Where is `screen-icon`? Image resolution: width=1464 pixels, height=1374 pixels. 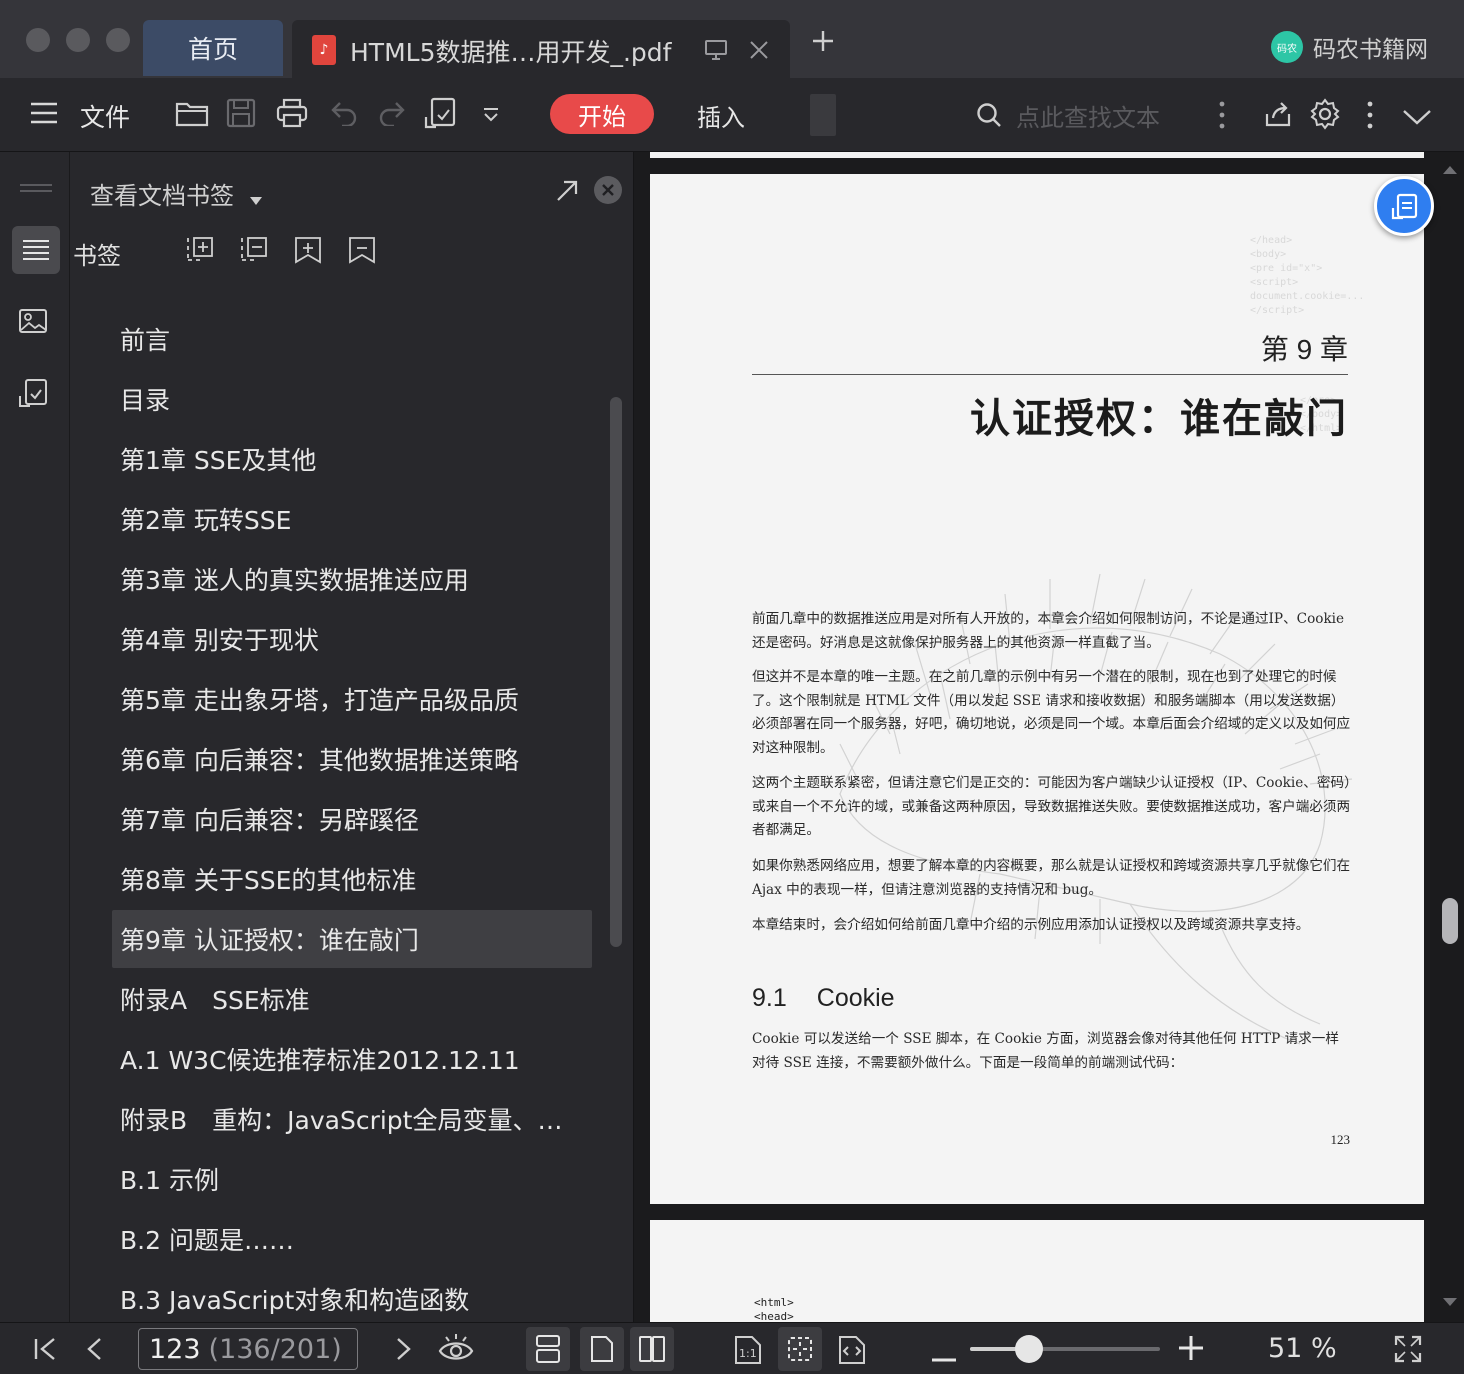 screen-icon is located at coordinates (716, 52).